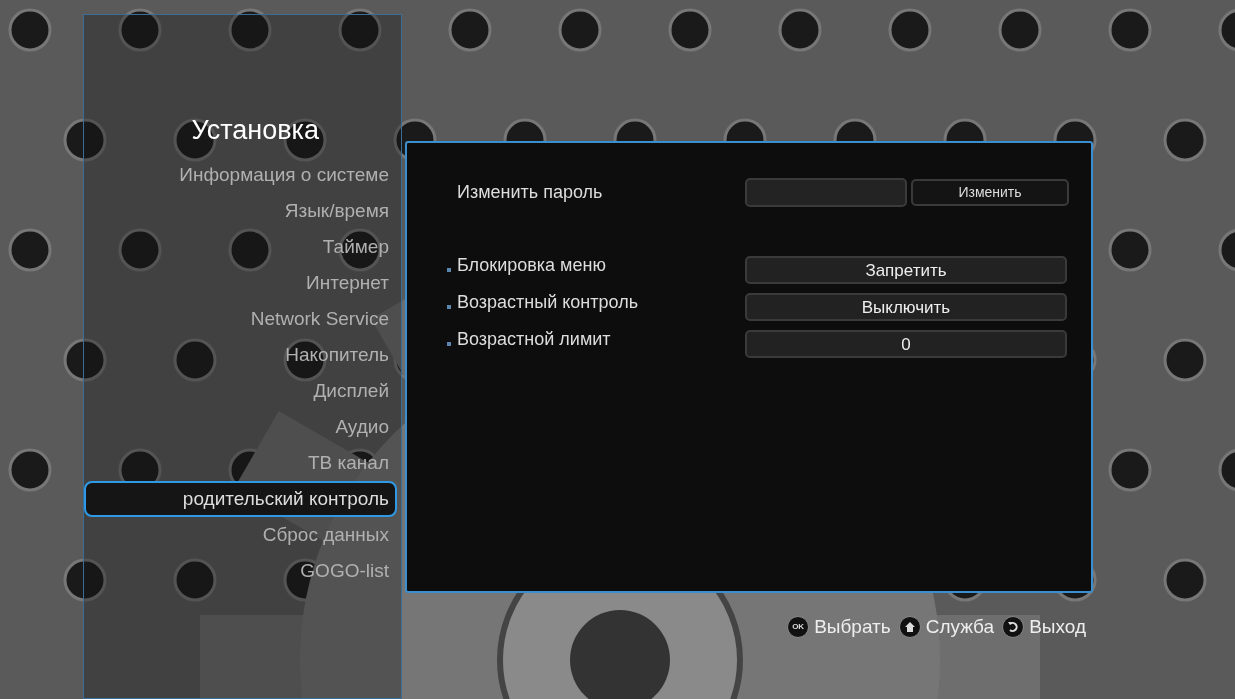 Image resolution: width=1235 pixels, height=699 pixels. What do you see at coordinates (337, 354) in the screenshot?
I see `menu-item: Накопитель` at bounding box center [337, 354].